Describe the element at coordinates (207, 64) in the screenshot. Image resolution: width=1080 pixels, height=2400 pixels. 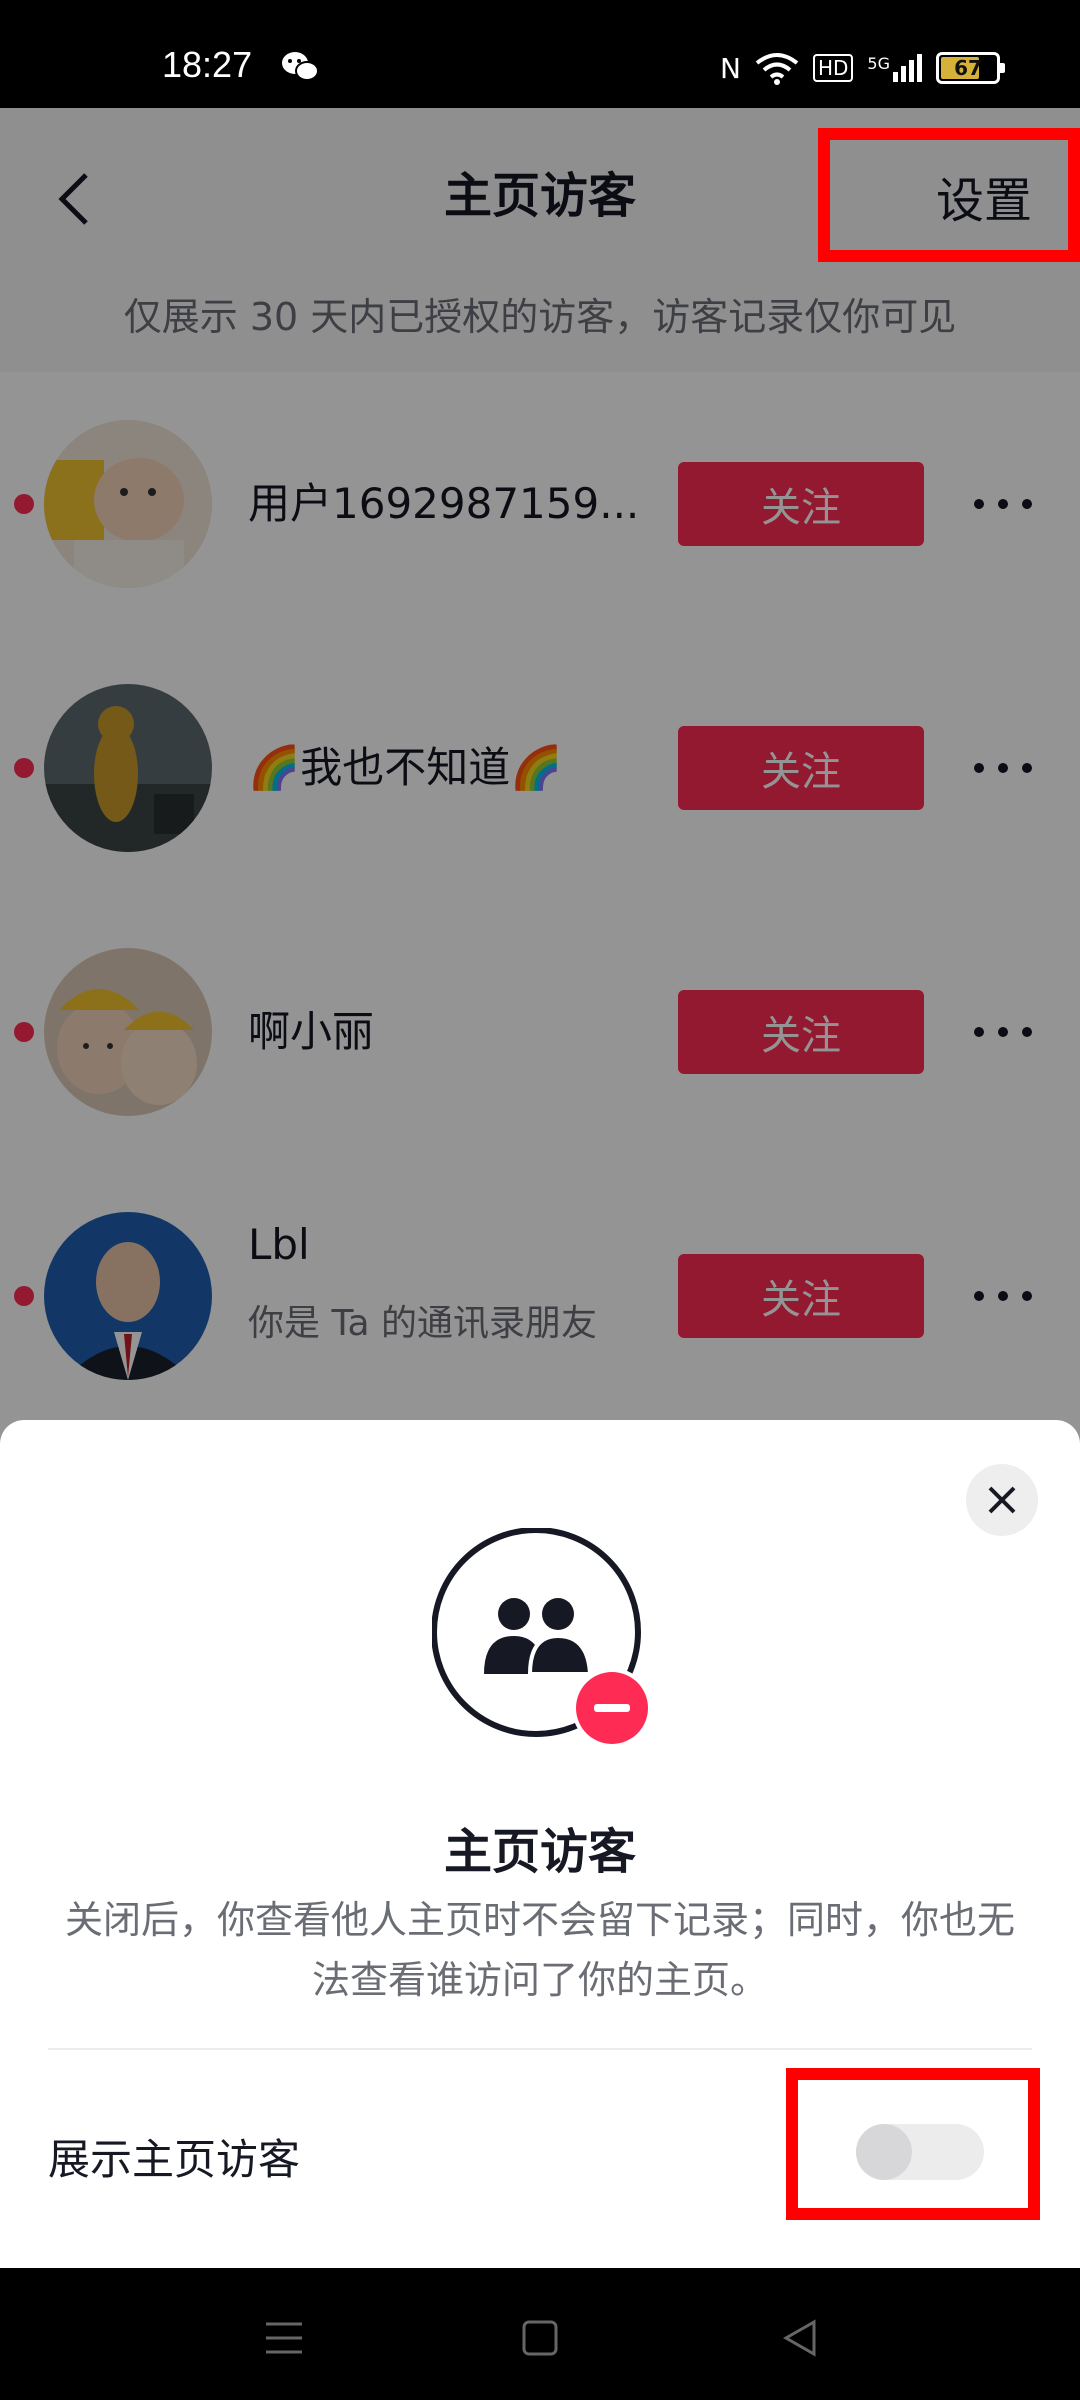
I see `status-time: 18:27` at that location.